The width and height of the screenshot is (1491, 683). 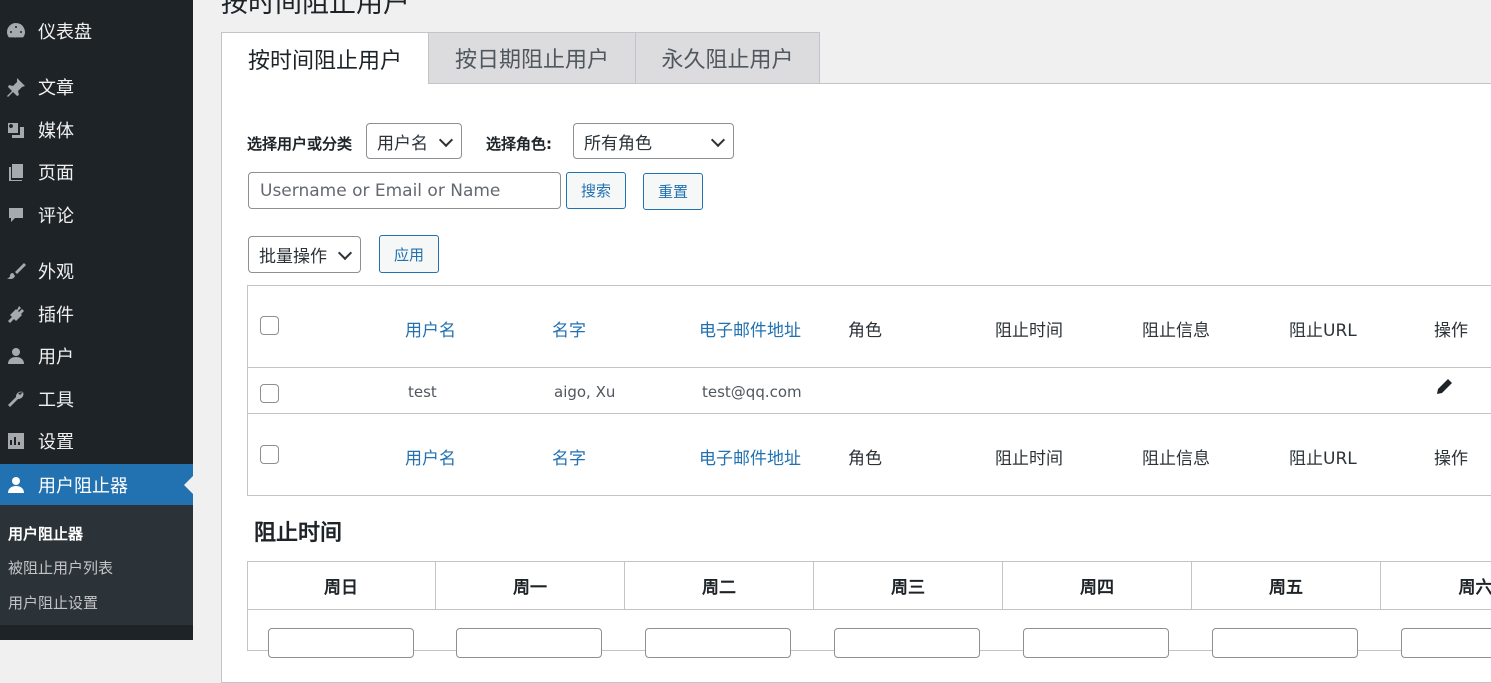 What do you see at coordinates (325, 58) in the screenshot?
I see `tab-block-by-time: 按时间阻止用户` at bounding box center [325, 58].